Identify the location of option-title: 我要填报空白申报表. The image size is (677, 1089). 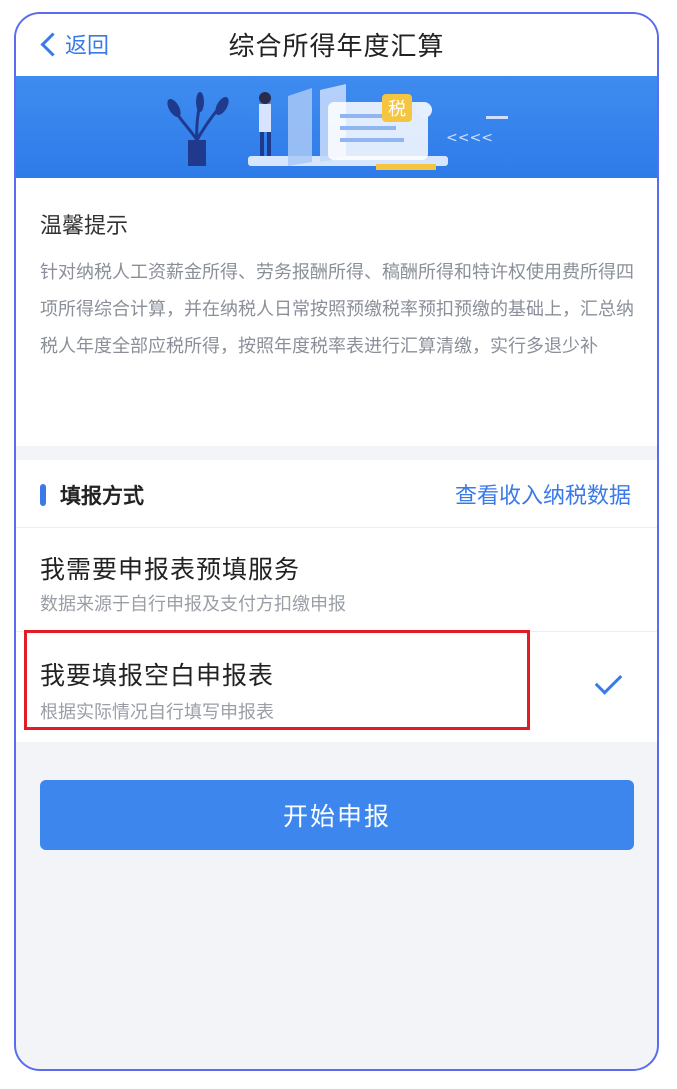
(157, 675).